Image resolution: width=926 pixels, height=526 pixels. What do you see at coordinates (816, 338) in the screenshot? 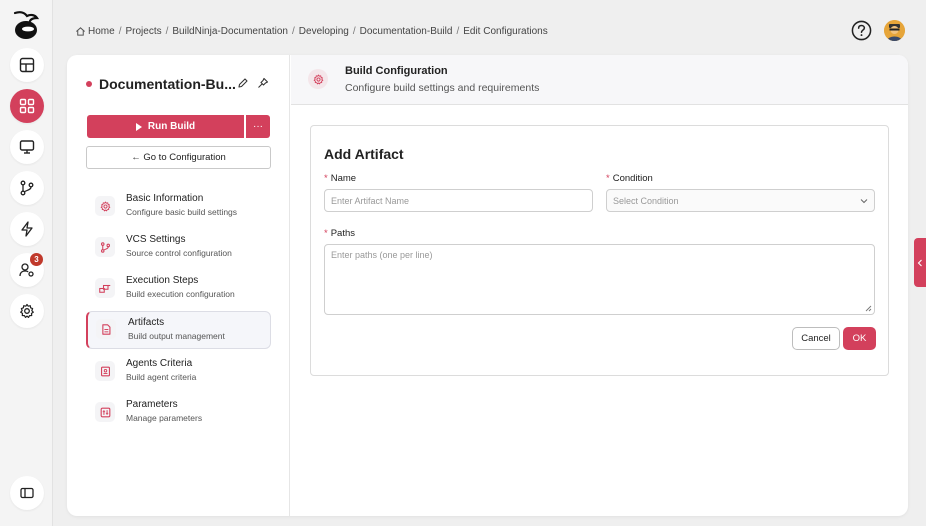
I see `cancel-button: Cancel` at bounding box center [816, 338].